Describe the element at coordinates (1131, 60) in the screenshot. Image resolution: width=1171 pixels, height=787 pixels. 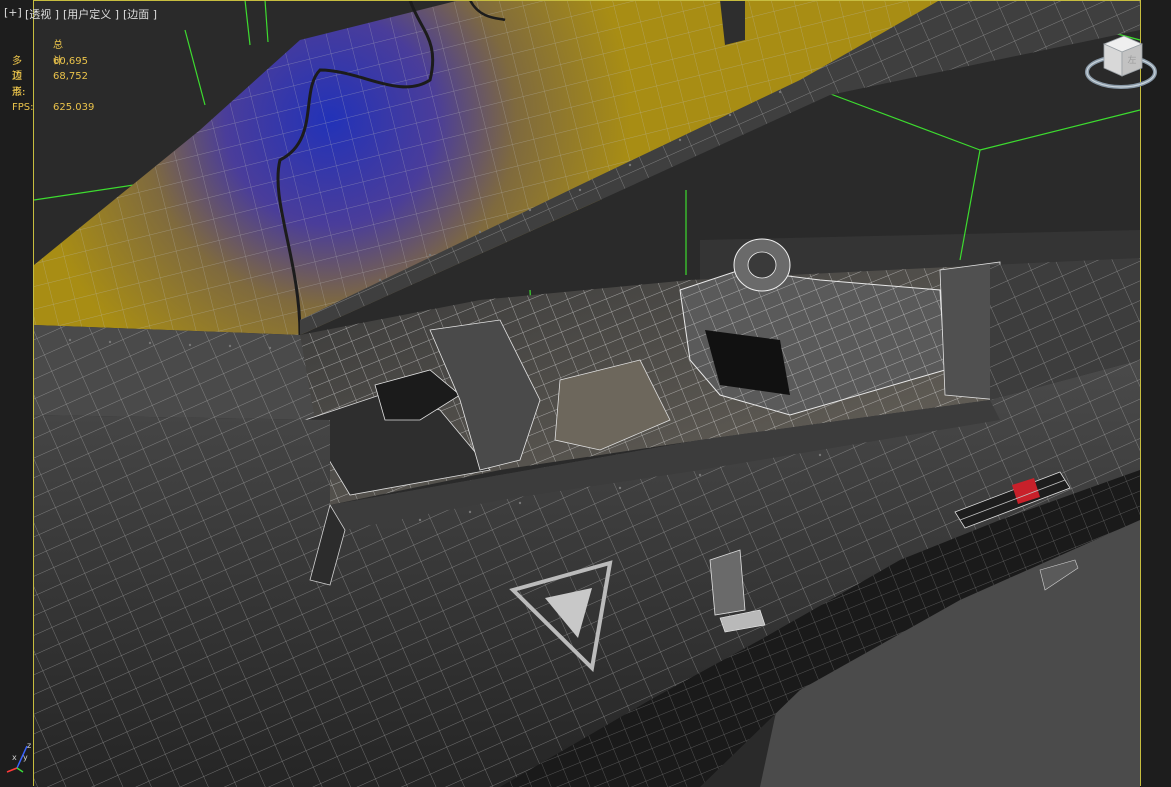
I see `viewcube-face-label: 左` at that location.